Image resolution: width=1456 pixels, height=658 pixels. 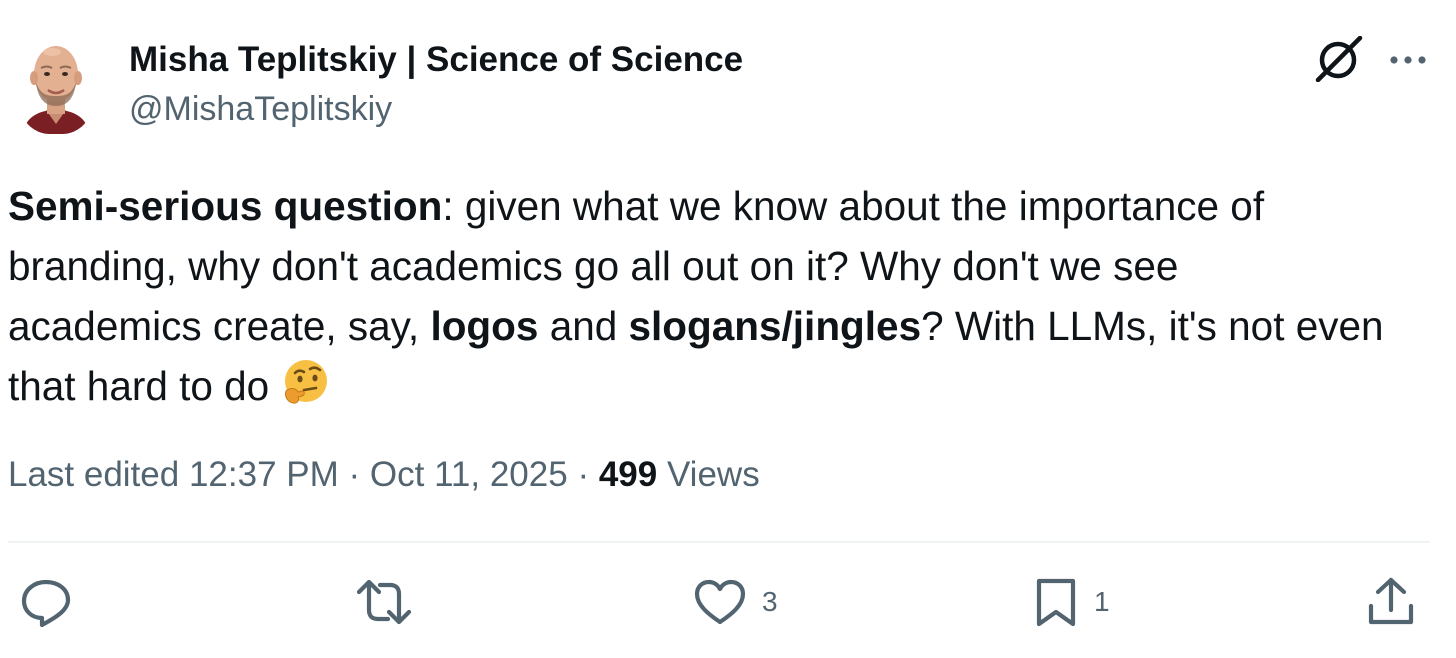 What do you see at coordinates (225, 206) in the screenshot?
I see `tweet-bold-phrase: Semi-serious question` at bounding box center [225, 206].